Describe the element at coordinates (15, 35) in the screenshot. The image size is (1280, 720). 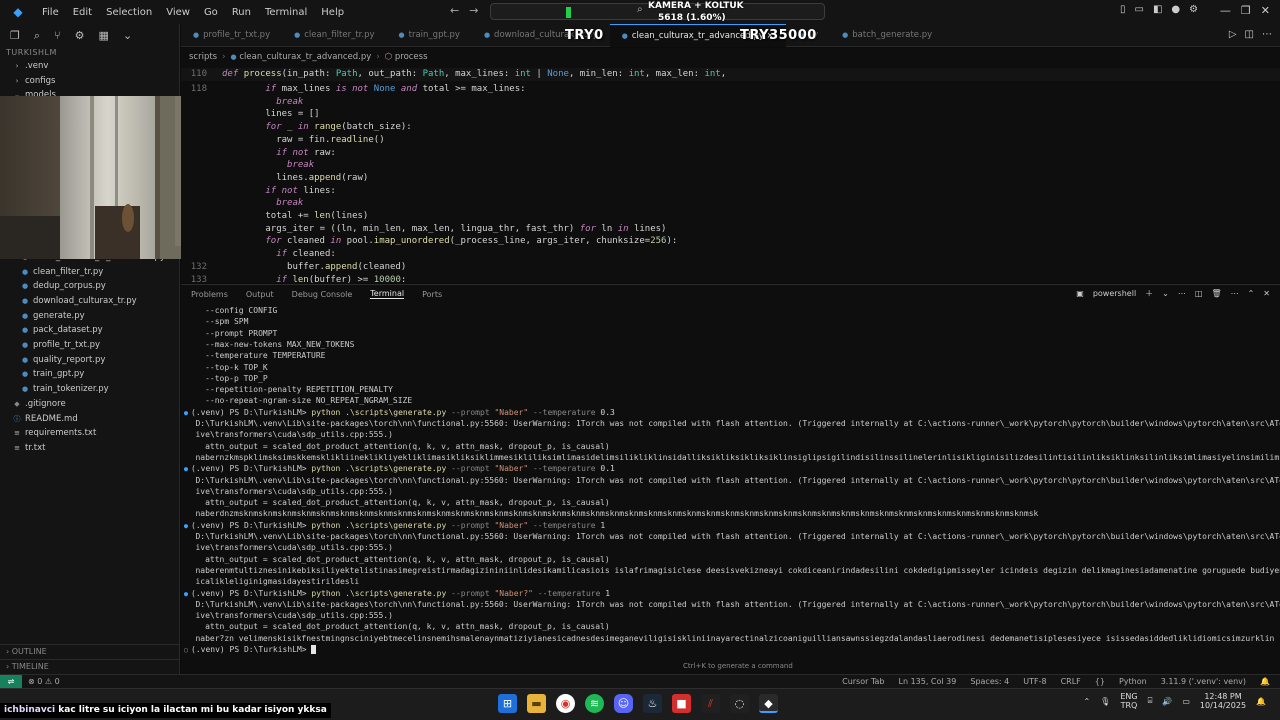
I see `explorer-icon: ❐` at that location.